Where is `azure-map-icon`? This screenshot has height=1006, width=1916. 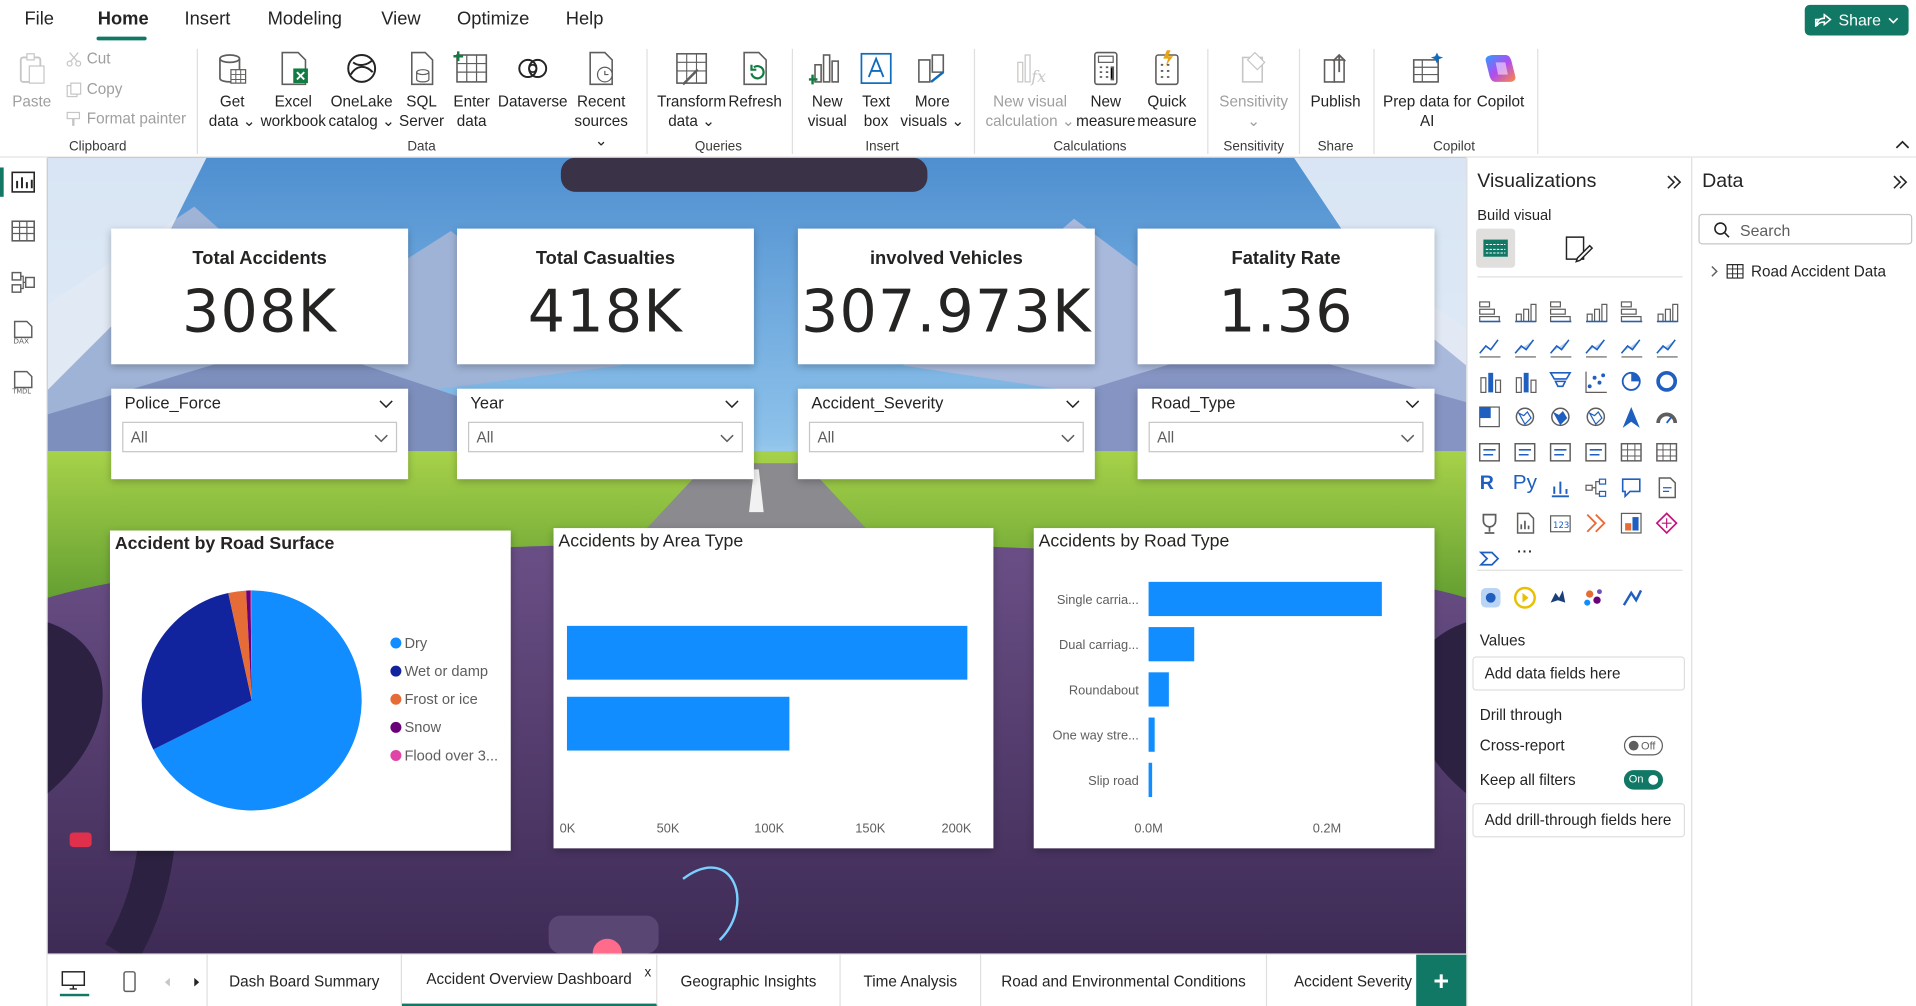
azure-map-icon is located at coordinates (1631, 417).